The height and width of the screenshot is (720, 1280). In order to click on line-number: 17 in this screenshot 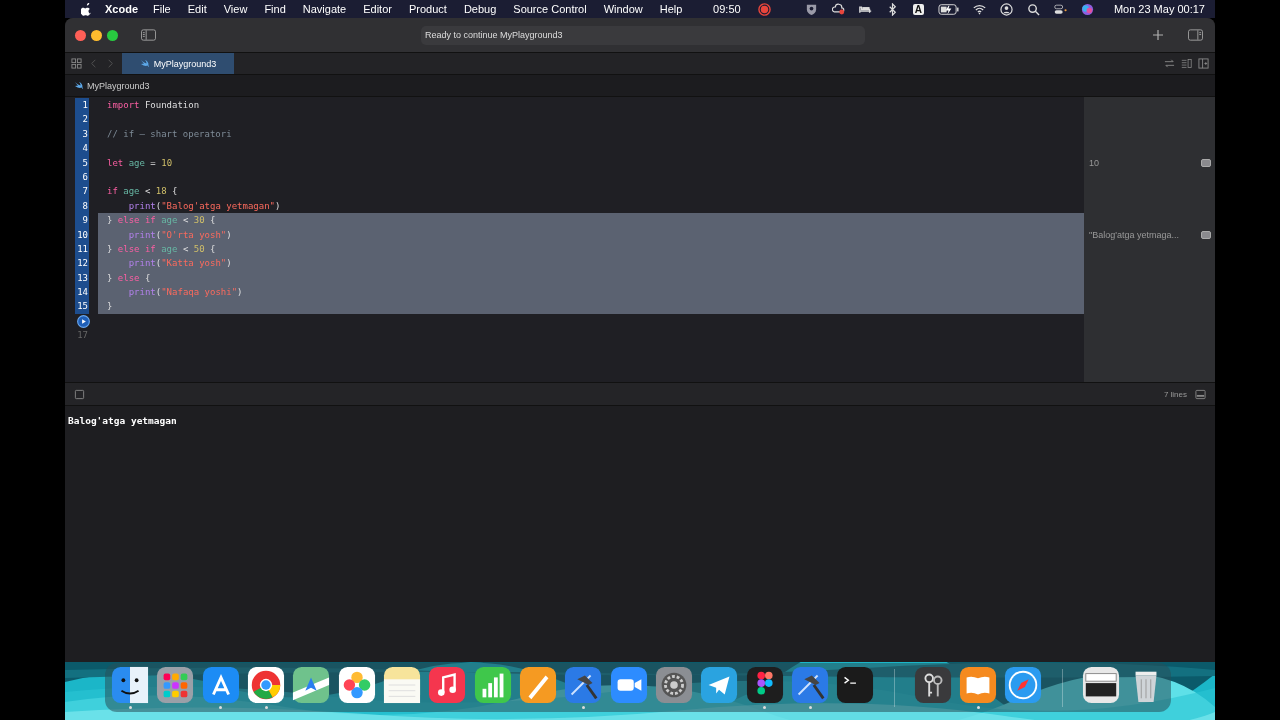, I will do `click(82, 336)`.